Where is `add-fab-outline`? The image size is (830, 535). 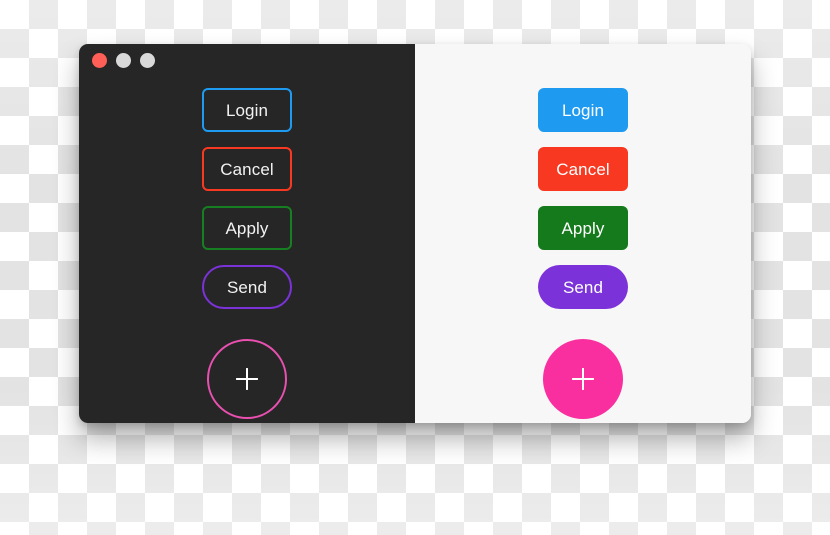
add-fab-outline is located at coordinates (247, 379).